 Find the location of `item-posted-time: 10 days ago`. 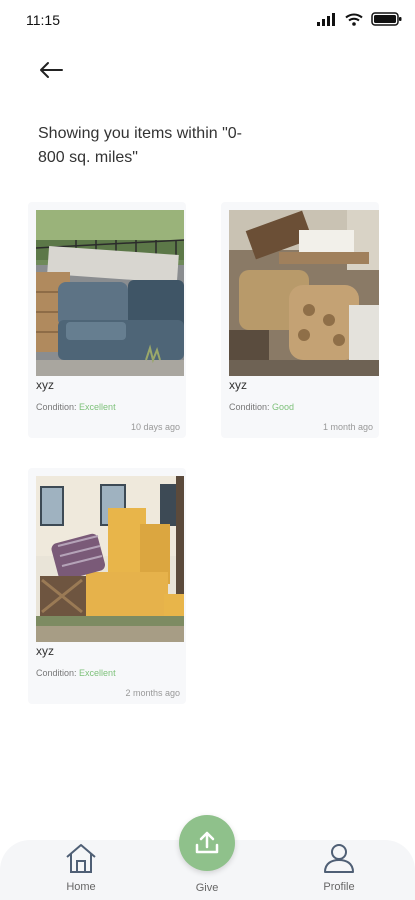

item-posted-time: 10 days ago is located at coordinates (155, 427).